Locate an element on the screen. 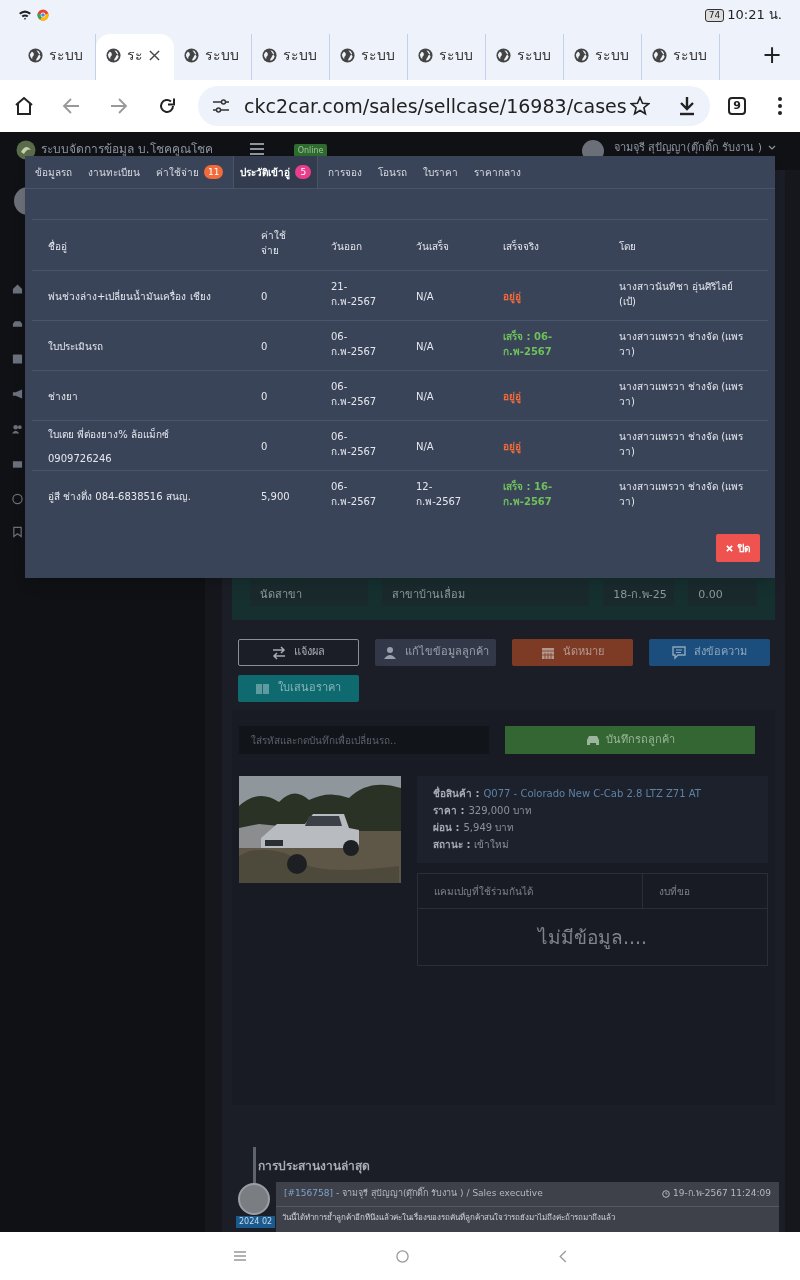 The image size is (800, 1280). bookmark-icon is located at coordinates (17, 532).